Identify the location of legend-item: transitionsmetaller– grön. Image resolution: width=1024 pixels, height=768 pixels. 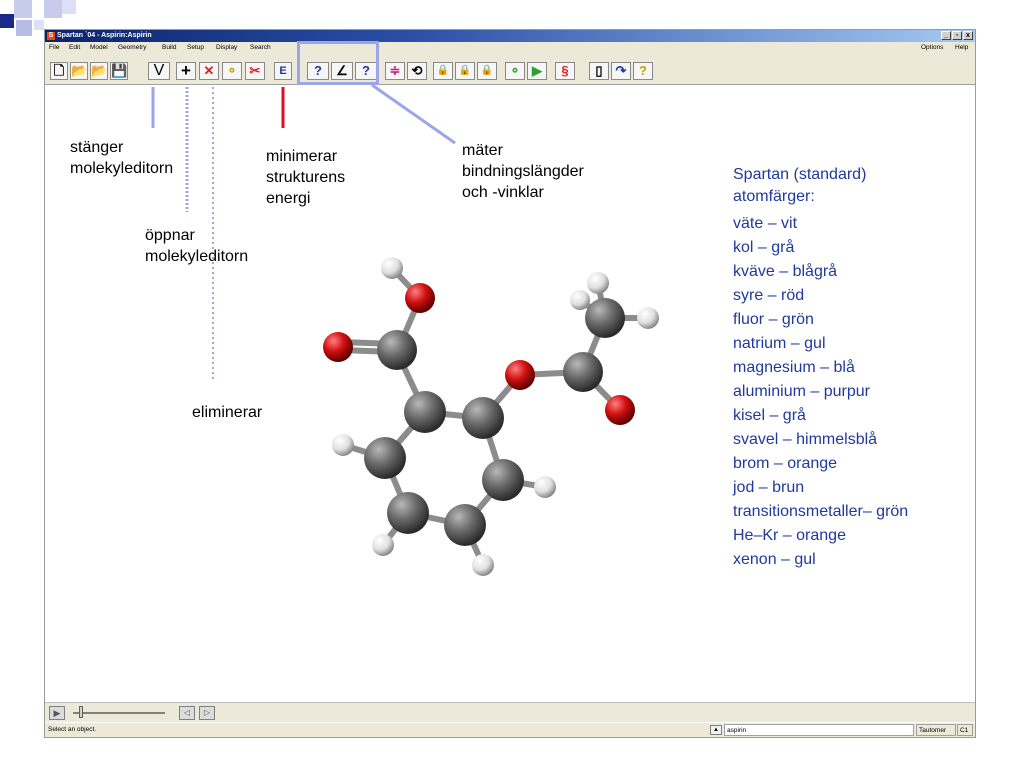
(821, 511).